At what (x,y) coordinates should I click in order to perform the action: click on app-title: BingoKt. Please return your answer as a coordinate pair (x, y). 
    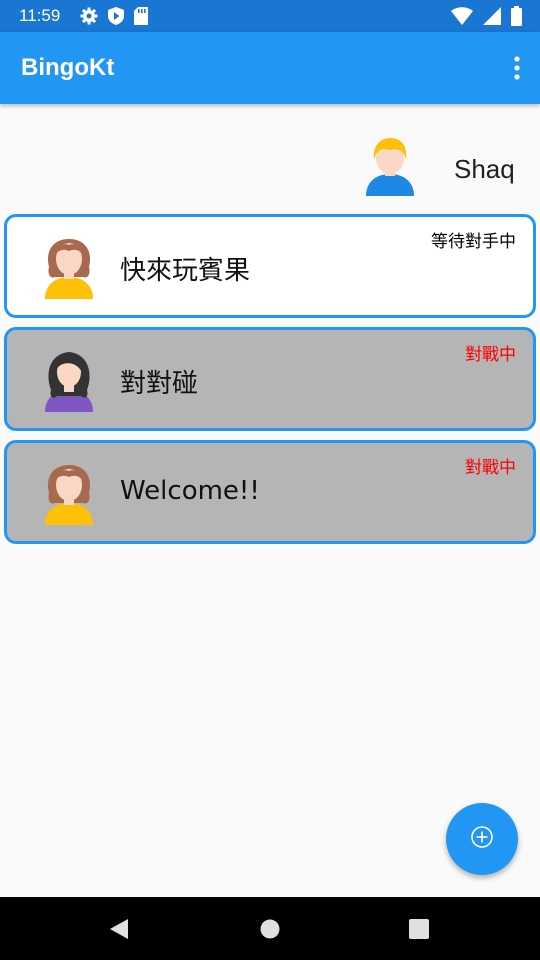
    Looking at the image, I should click on (68, 67).